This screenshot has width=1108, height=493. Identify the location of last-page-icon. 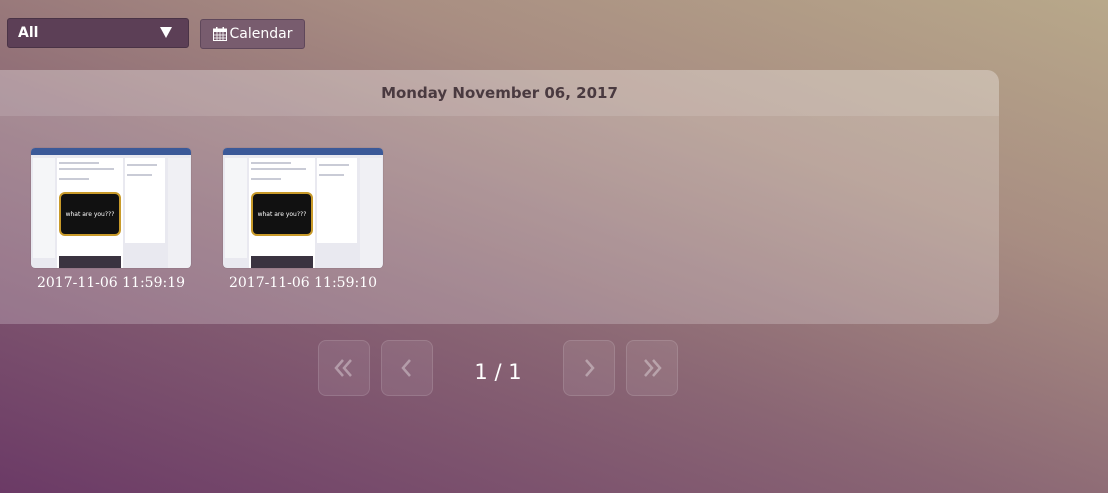
(653, 368).